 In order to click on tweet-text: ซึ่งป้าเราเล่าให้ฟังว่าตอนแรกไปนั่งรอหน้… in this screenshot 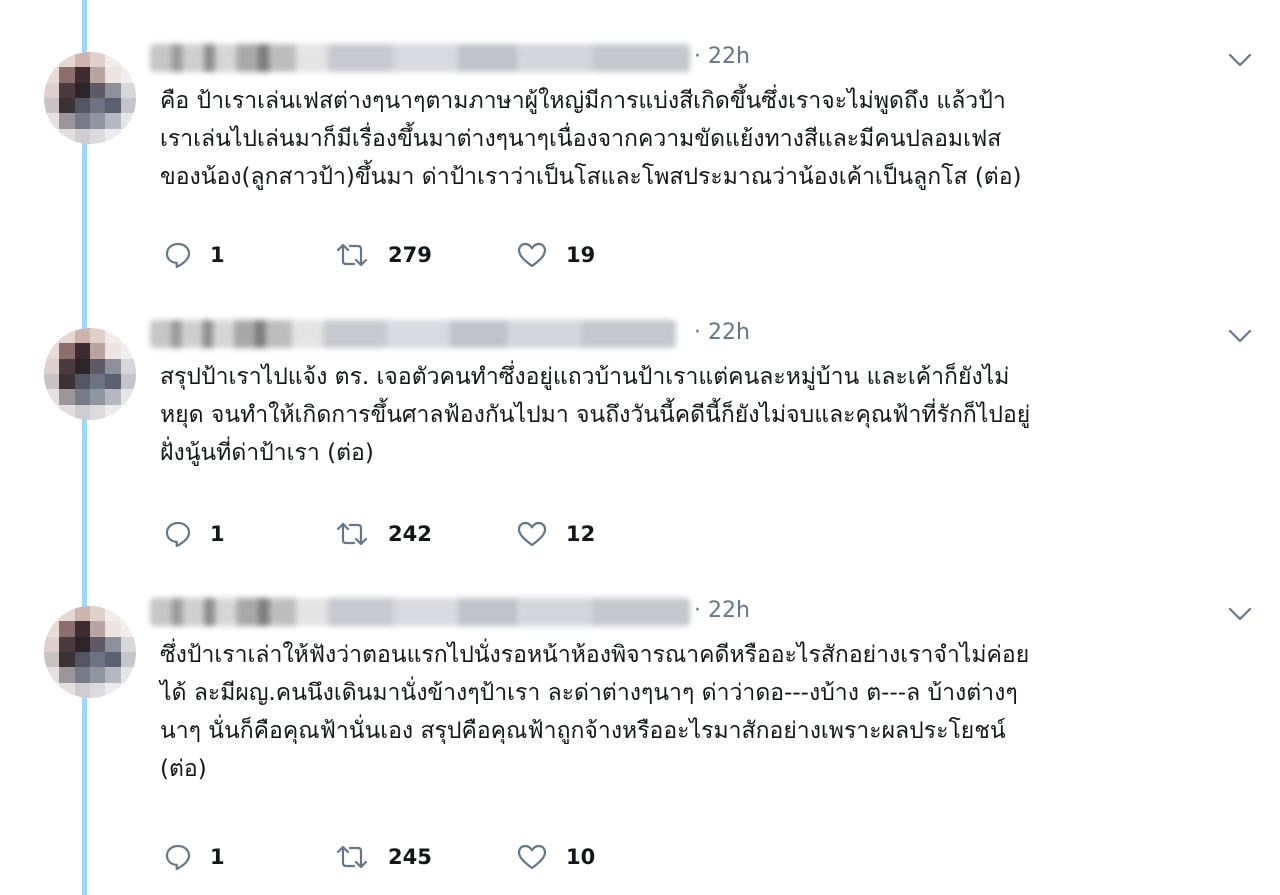, I will do `click(710, 712)`.